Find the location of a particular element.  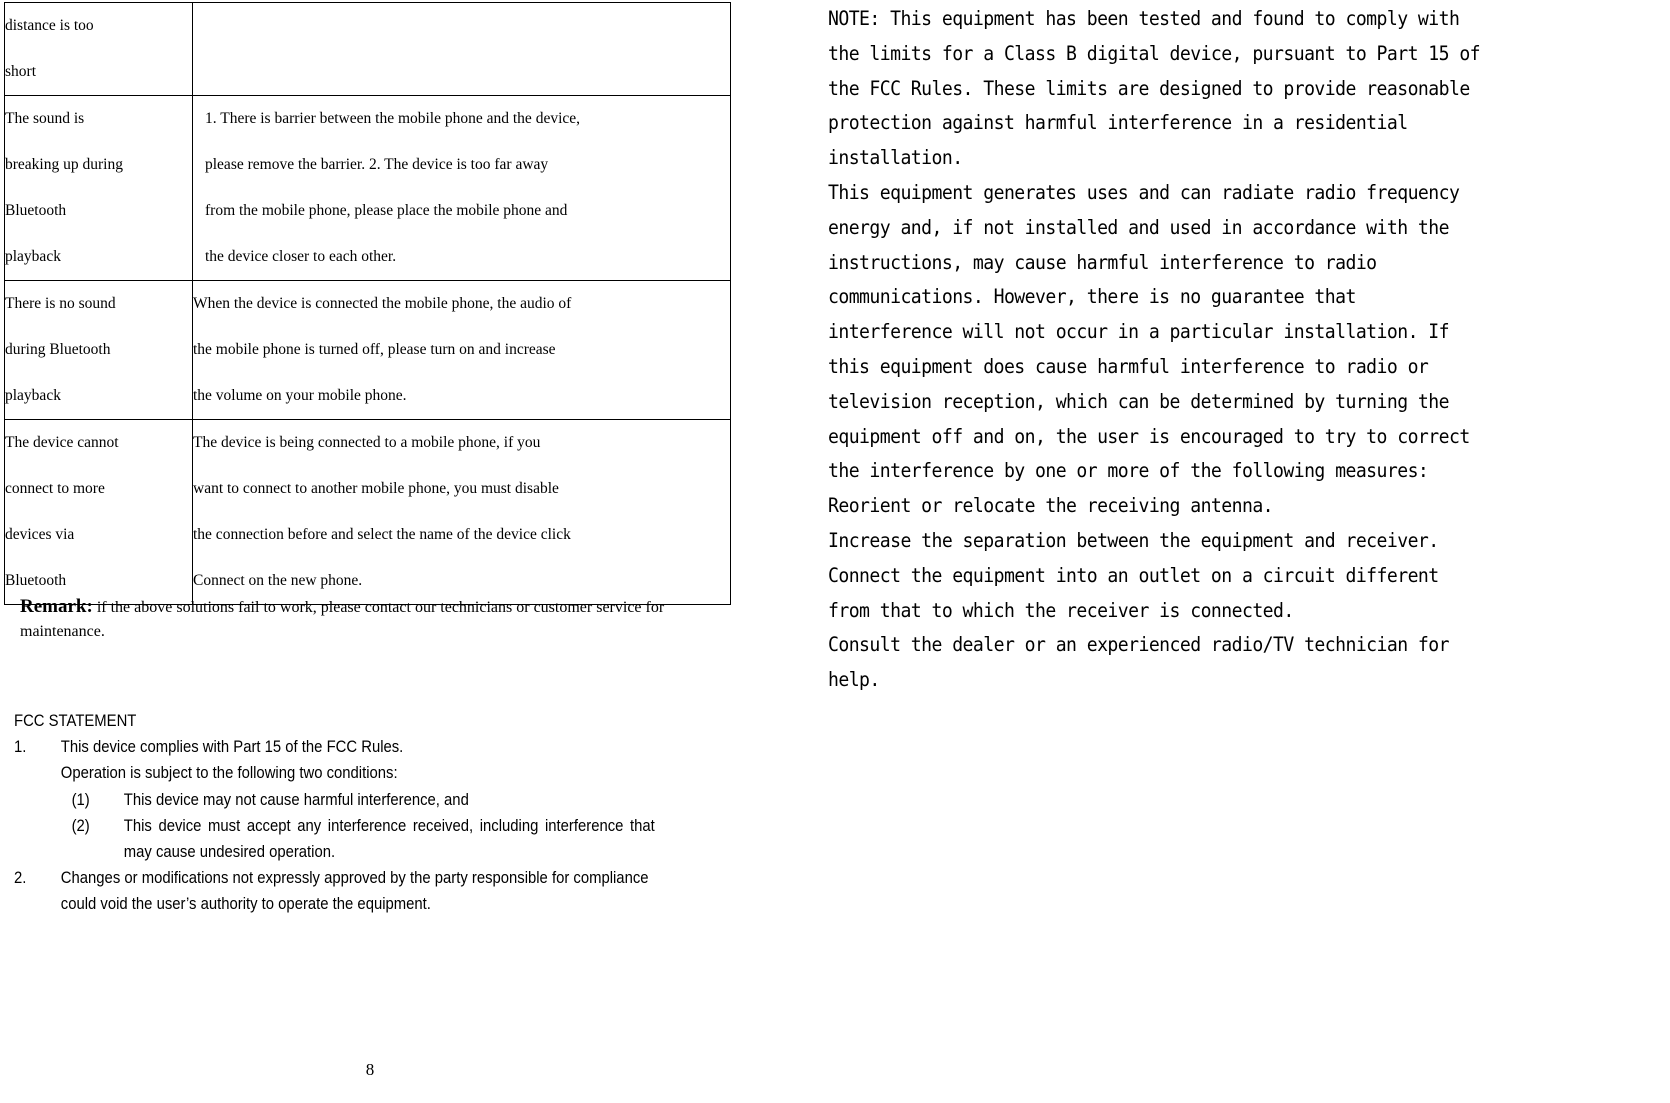

note-measure-line: help. is located at coordinates (854, 680).